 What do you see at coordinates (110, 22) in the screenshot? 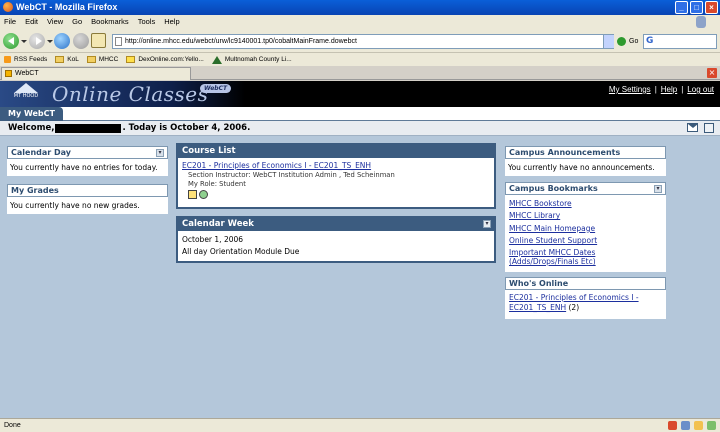
I see `menu-bookmarks: Bookmarks` at bounding box center [110, 22].